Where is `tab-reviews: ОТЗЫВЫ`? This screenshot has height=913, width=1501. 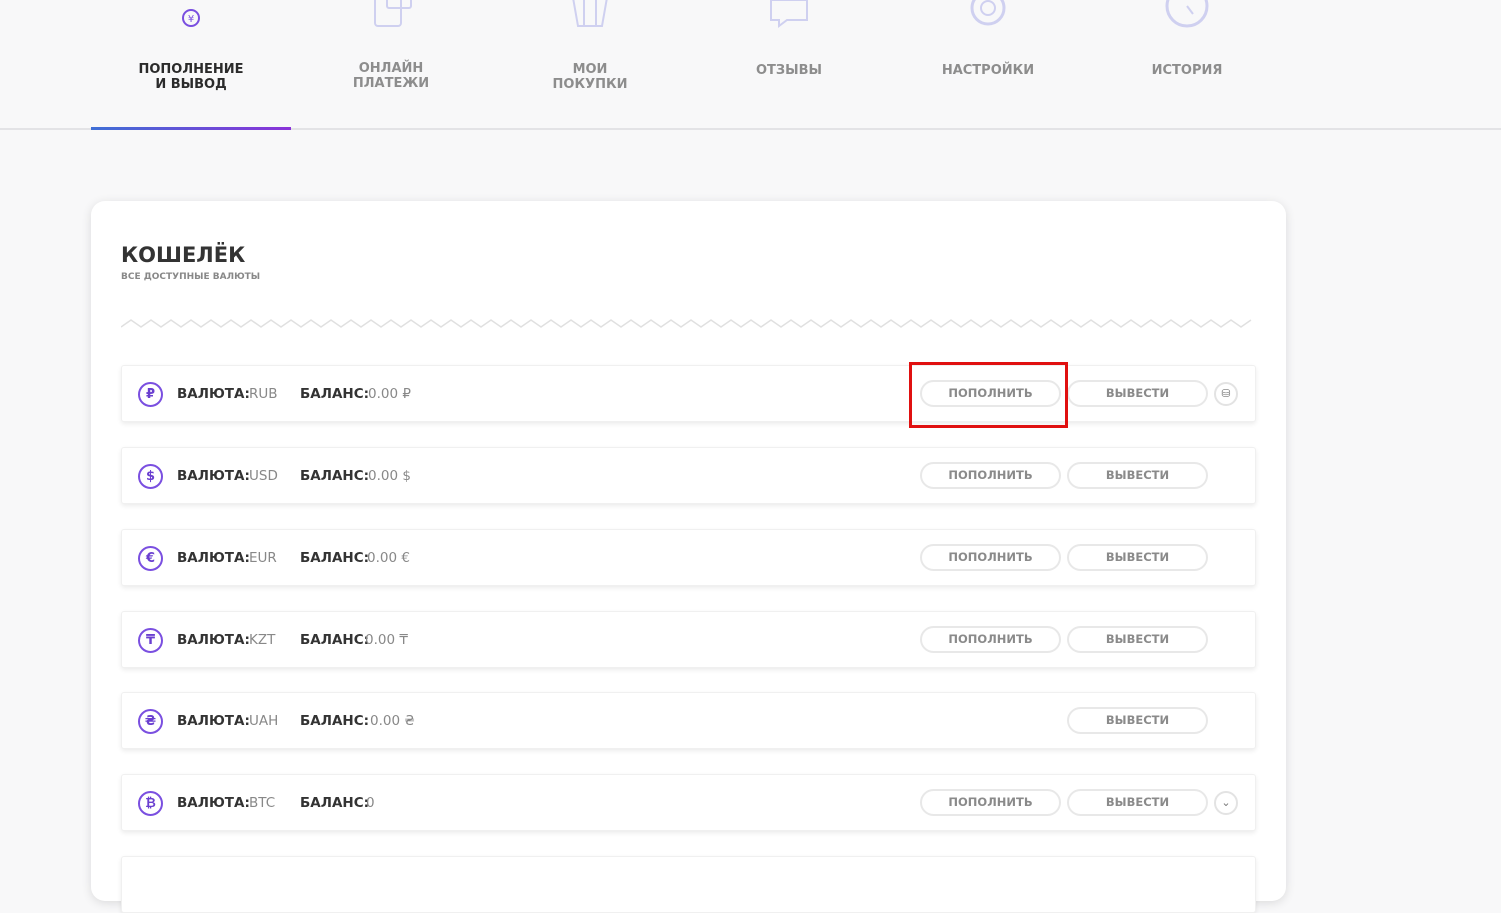 tab-reviews: ОТЗЫВЫ is located at coordinates (789, 64).